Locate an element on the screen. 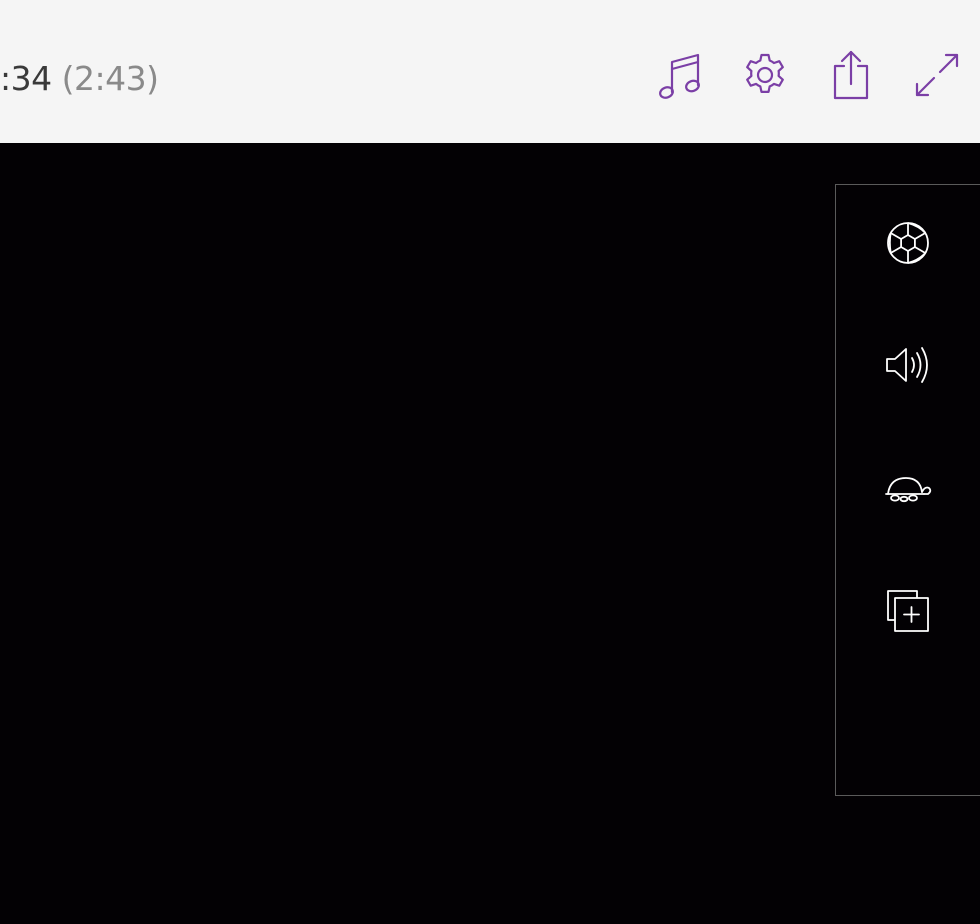 The height and width of the screenshot is (924, 980). gear-icon is located at coordinates (765, 75).